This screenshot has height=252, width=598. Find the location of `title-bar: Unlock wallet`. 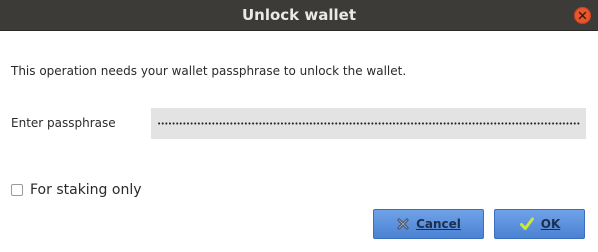

title-bar: Unlock wallet is located at coordinates (299, 15).